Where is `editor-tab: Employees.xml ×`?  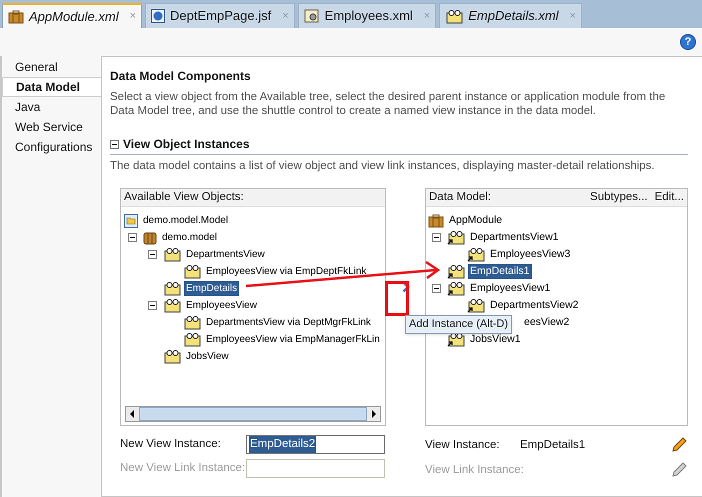 editor-tab: Employees.xml × is located at coordinates (367, 15).